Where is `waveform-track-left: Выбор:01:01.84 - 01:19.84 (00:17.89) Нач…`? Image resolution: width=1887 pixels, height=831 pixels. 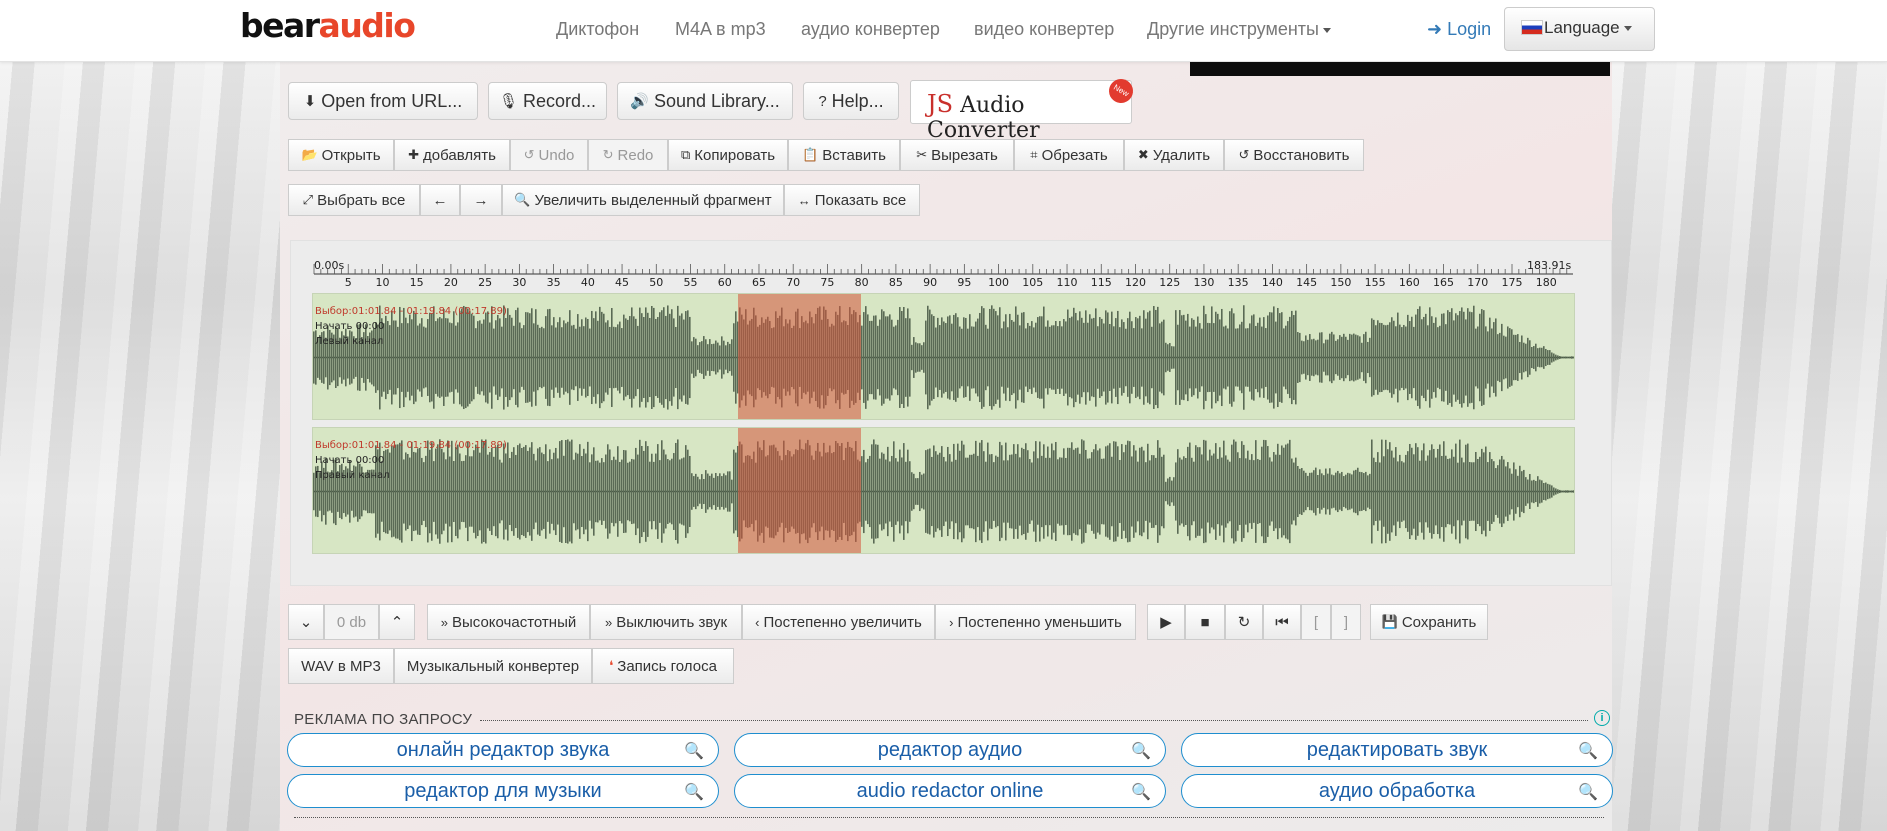 waveform-track-left: Выбор:01:01.84 - 01:19.84 (00:17.89) Нач… is located at coordinates (943, 356).